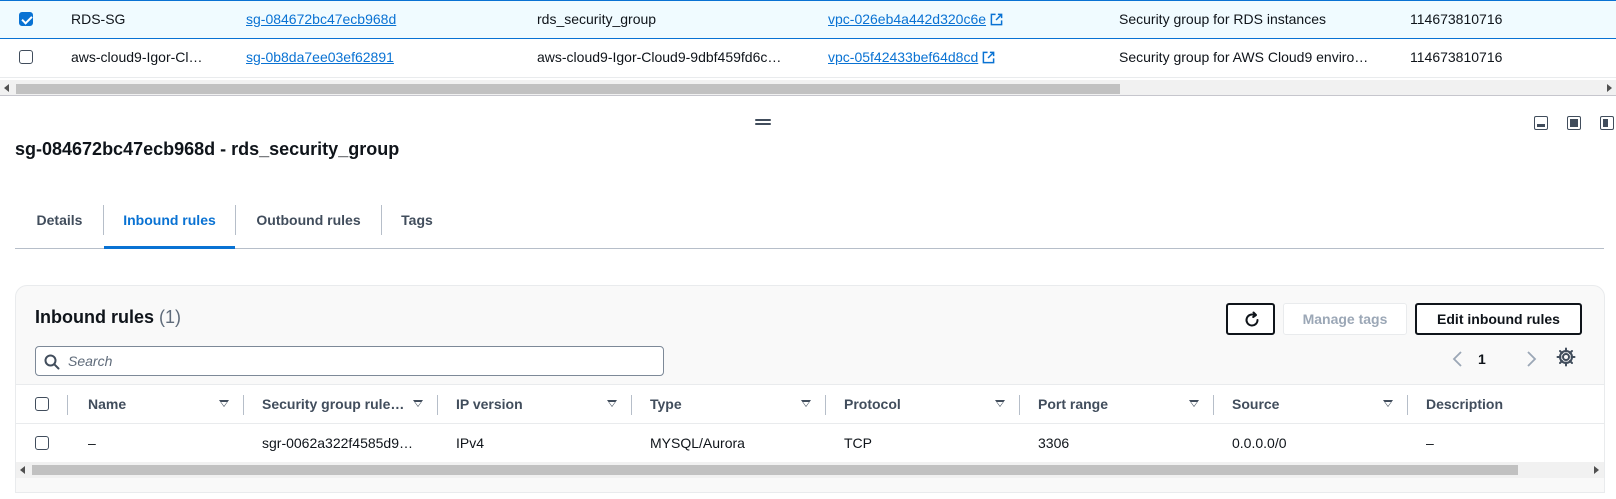 This screenshot has height=499, width=1616. What do you see at coordinates (1464, 404) in the screenshot?
I see `column-header-description: Description` at bounding box center [1464, 404].